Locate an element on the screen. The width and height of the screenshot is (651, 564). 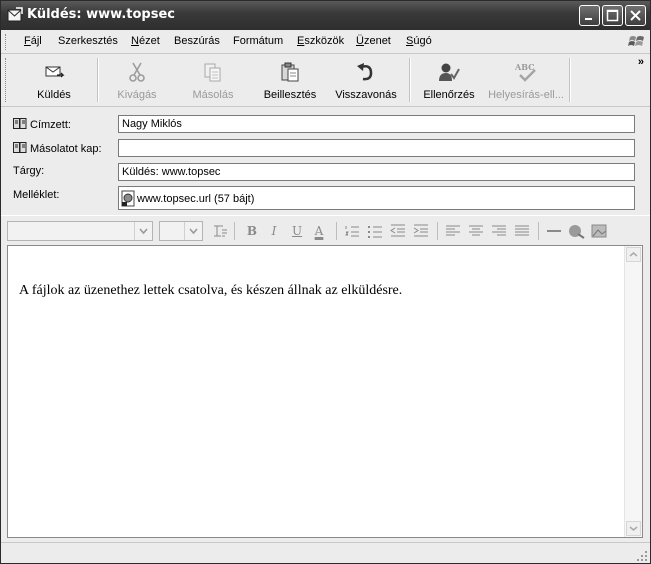
decrease-indent-button is located at coordinates (398, 231).